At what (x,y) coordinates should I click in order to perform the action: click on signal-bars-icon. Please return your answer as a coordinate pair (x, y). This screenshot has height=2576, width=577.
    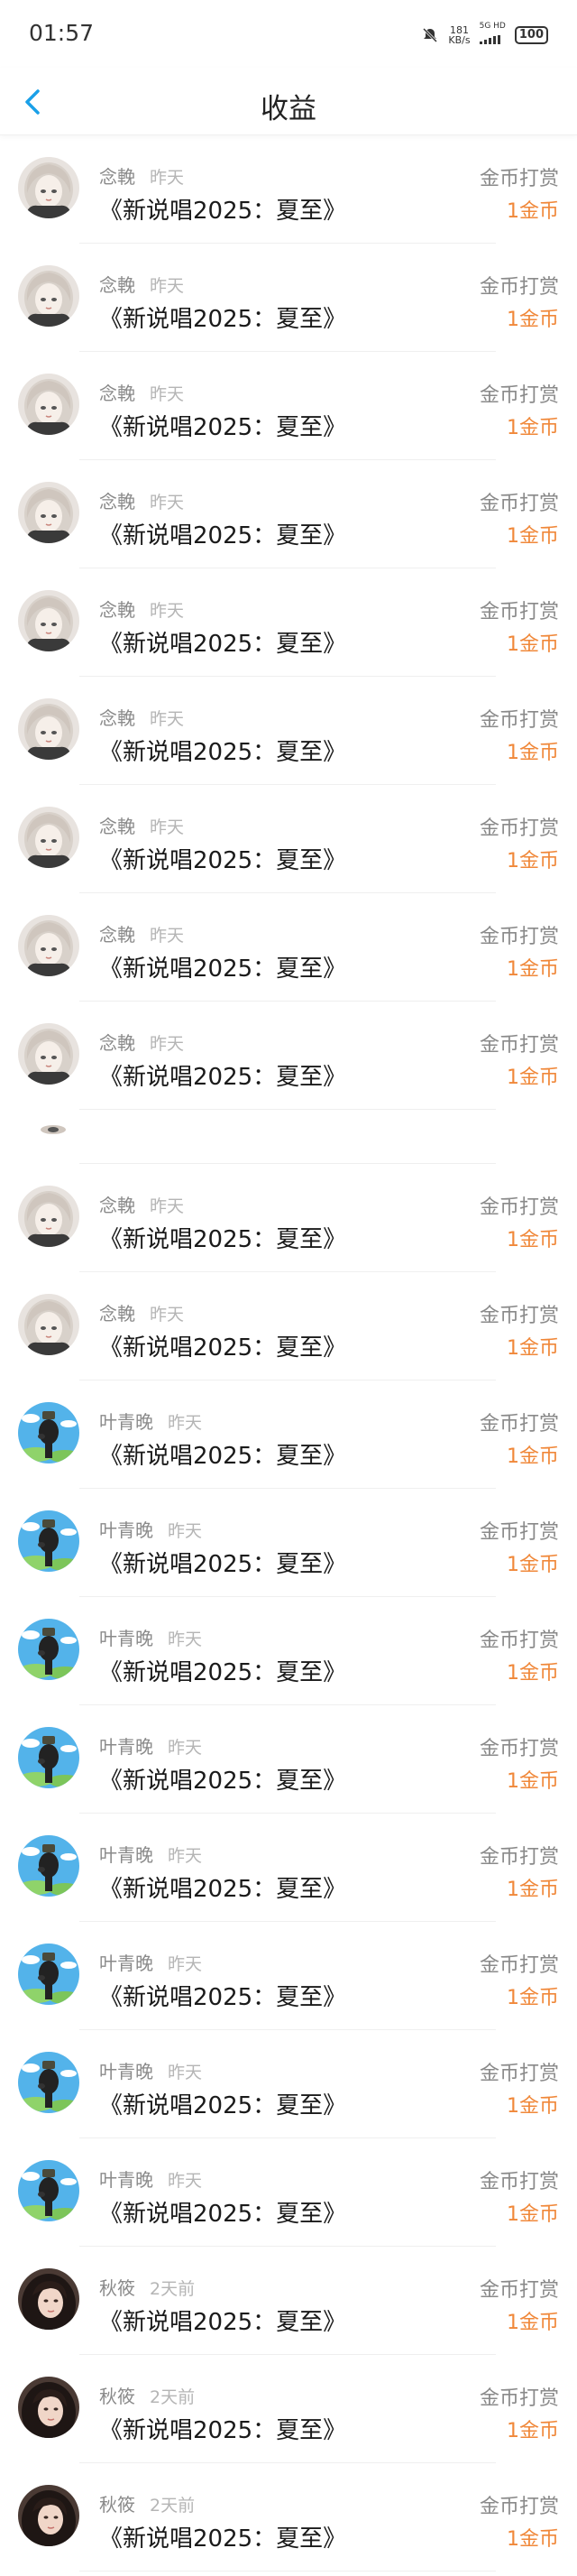
    Looking at the image, I should click on (489, 39).